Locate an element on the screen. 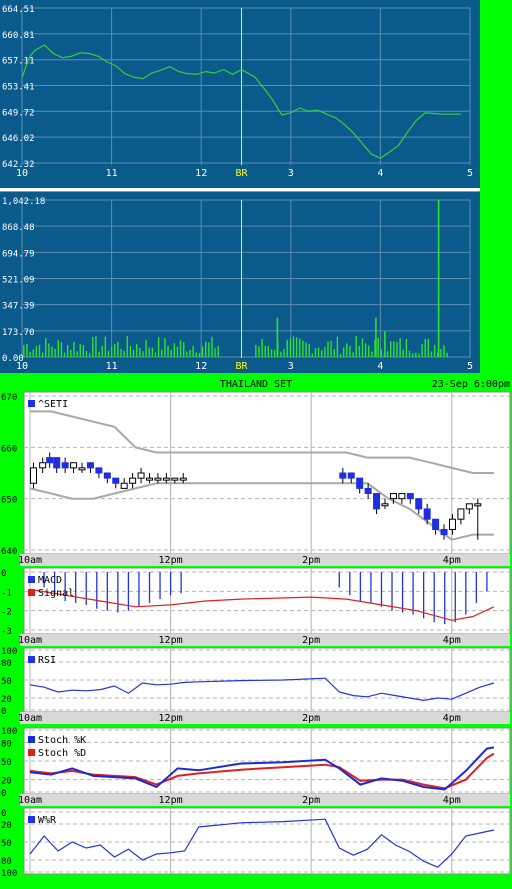  index-y-tick-label: 664.51 is located at coordinates (18, 10).